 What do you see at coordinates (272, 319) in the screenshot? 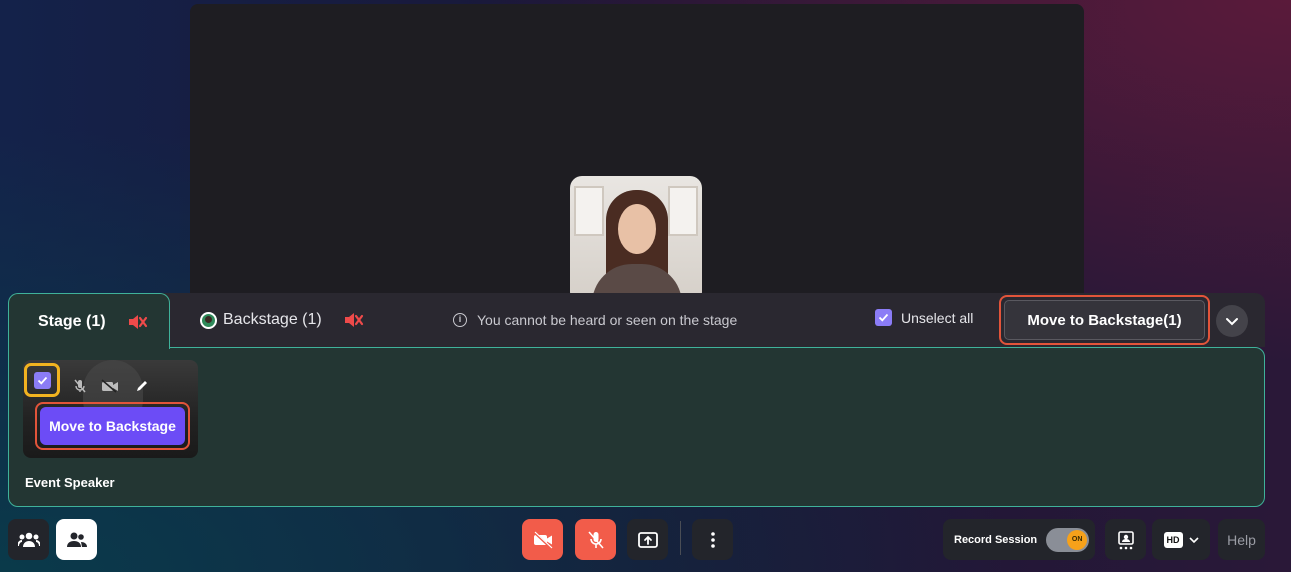
I see `tab-backstage-label: Backstage (1)` at bounding box center [272, 319].